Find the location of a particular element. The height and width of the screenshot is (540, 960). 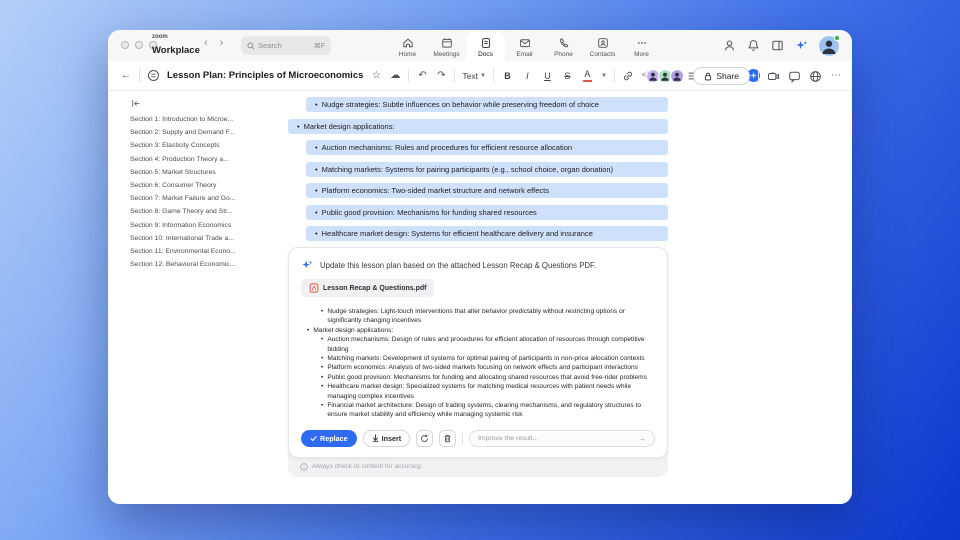

mail-icon is located at coordinates (524, 43).